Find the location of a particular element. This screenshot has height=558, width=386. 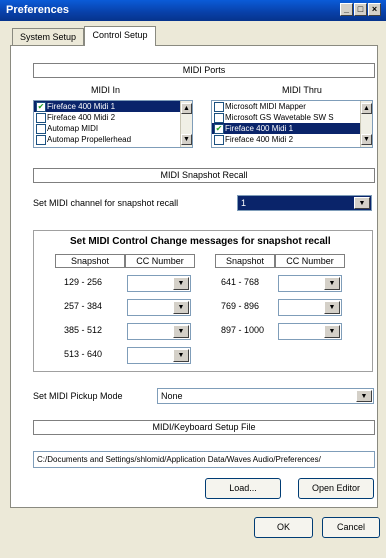

list-item: Microsoft MIDI Mapper is located at coordinates (292, 106).